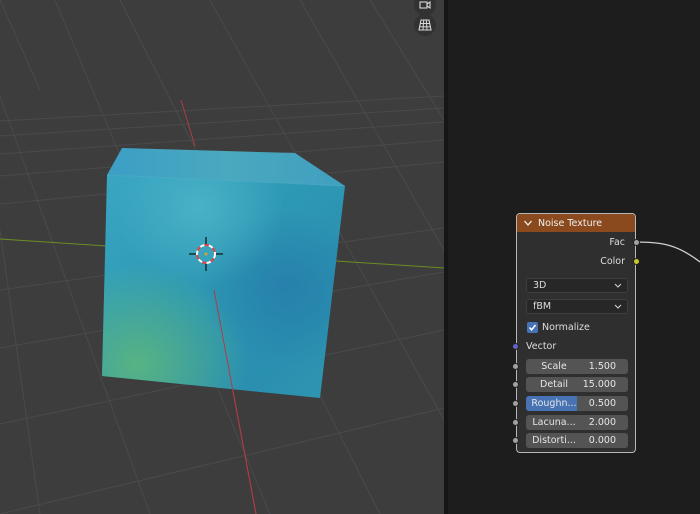 The image size is (700, 514). I want to click on toggle-projection-button, so click(425, 25).